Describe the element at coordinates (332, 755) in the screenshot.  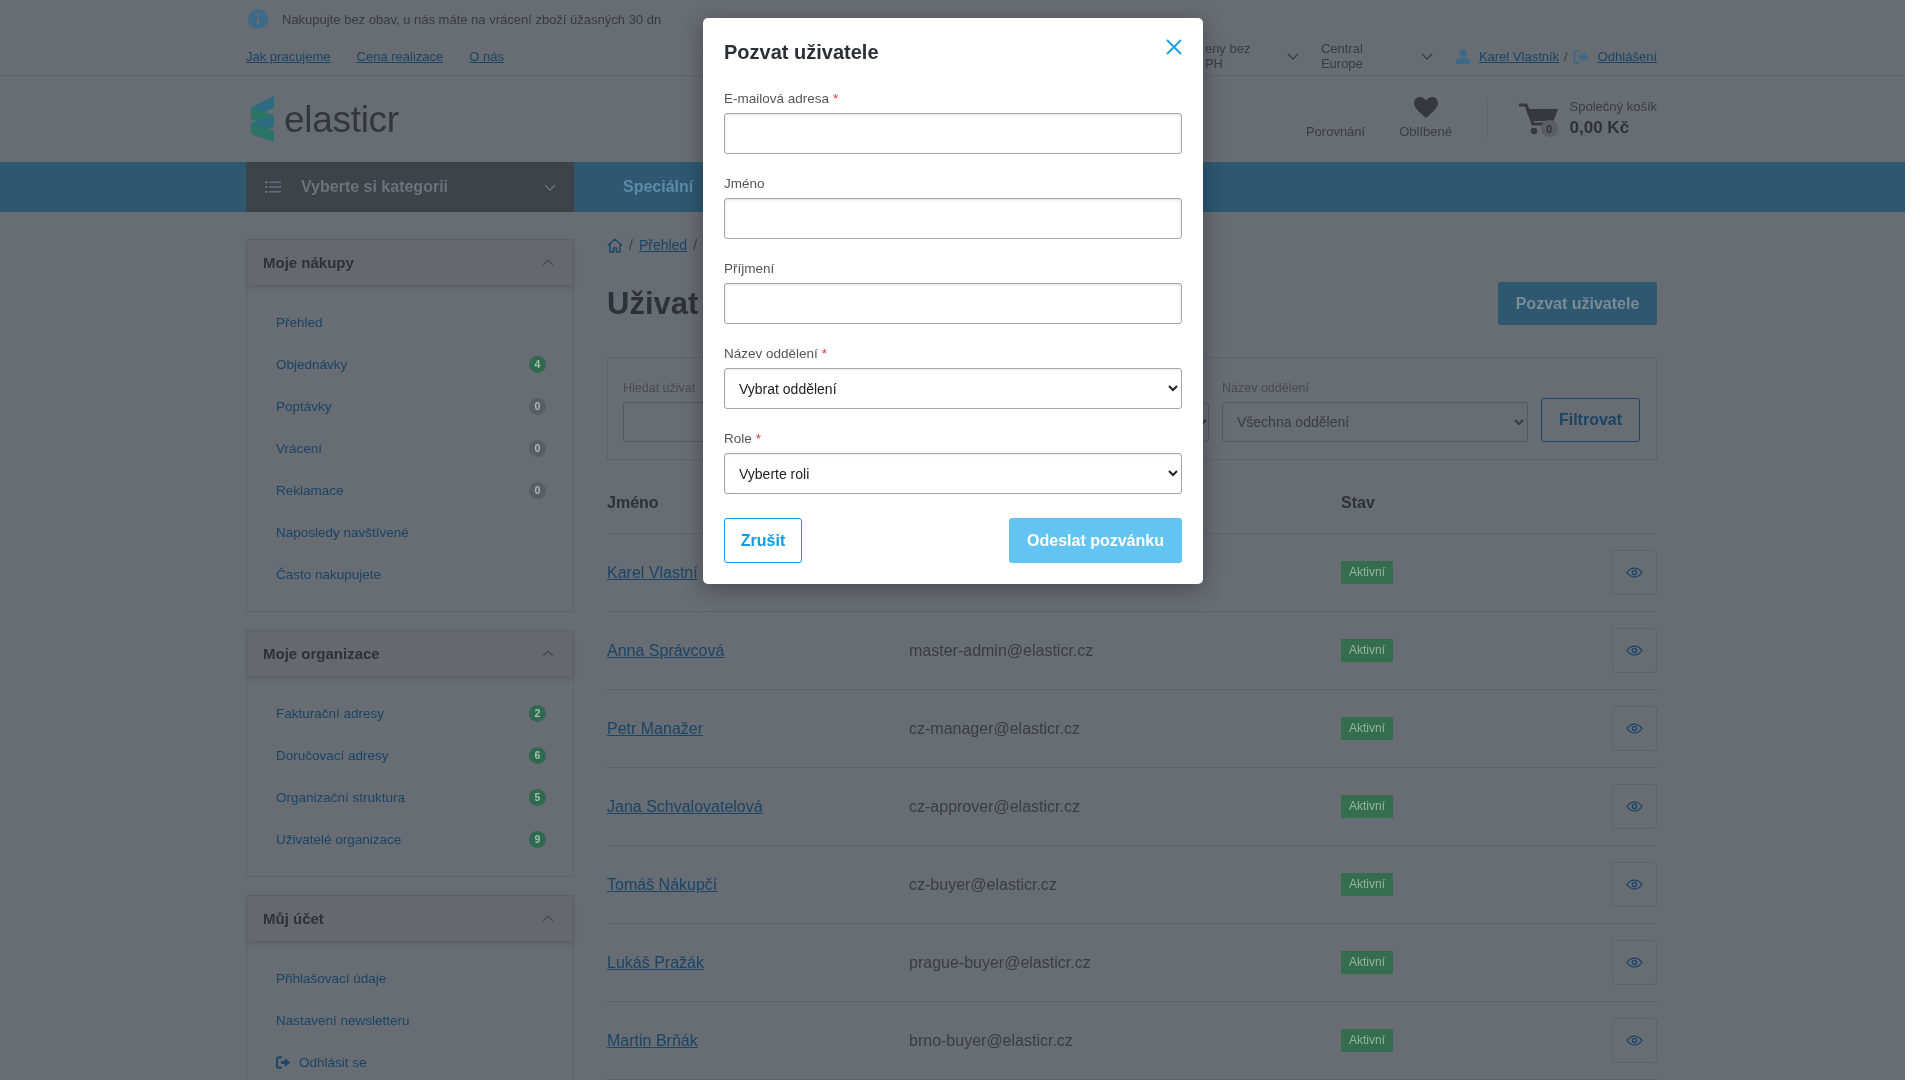
I see `sidebar-link: Doručovací adresy` at that location.